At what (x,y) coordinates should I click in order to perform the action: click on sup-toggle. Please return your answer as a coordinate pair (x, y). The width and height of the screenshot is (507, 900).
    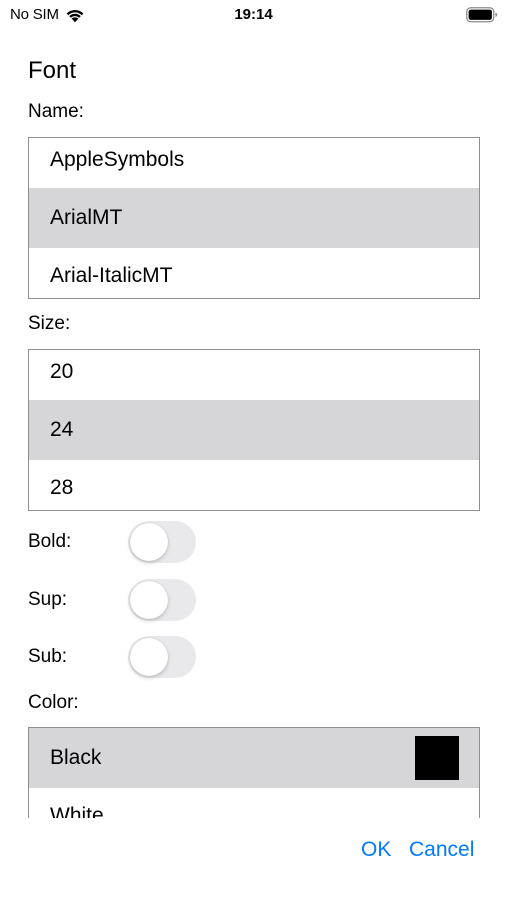
    Looking at the image, I should click on (162, 600).